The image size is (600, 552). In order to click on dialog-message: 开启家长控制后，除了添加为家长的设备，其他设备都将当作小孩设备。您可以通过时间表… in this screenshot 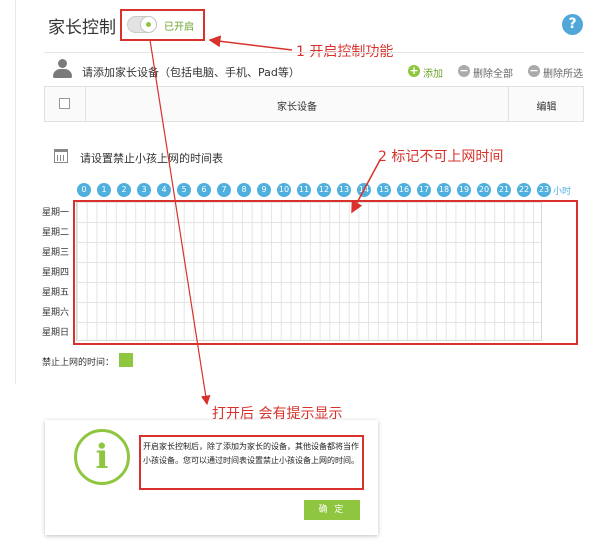, I will do `click(251, 453)`.